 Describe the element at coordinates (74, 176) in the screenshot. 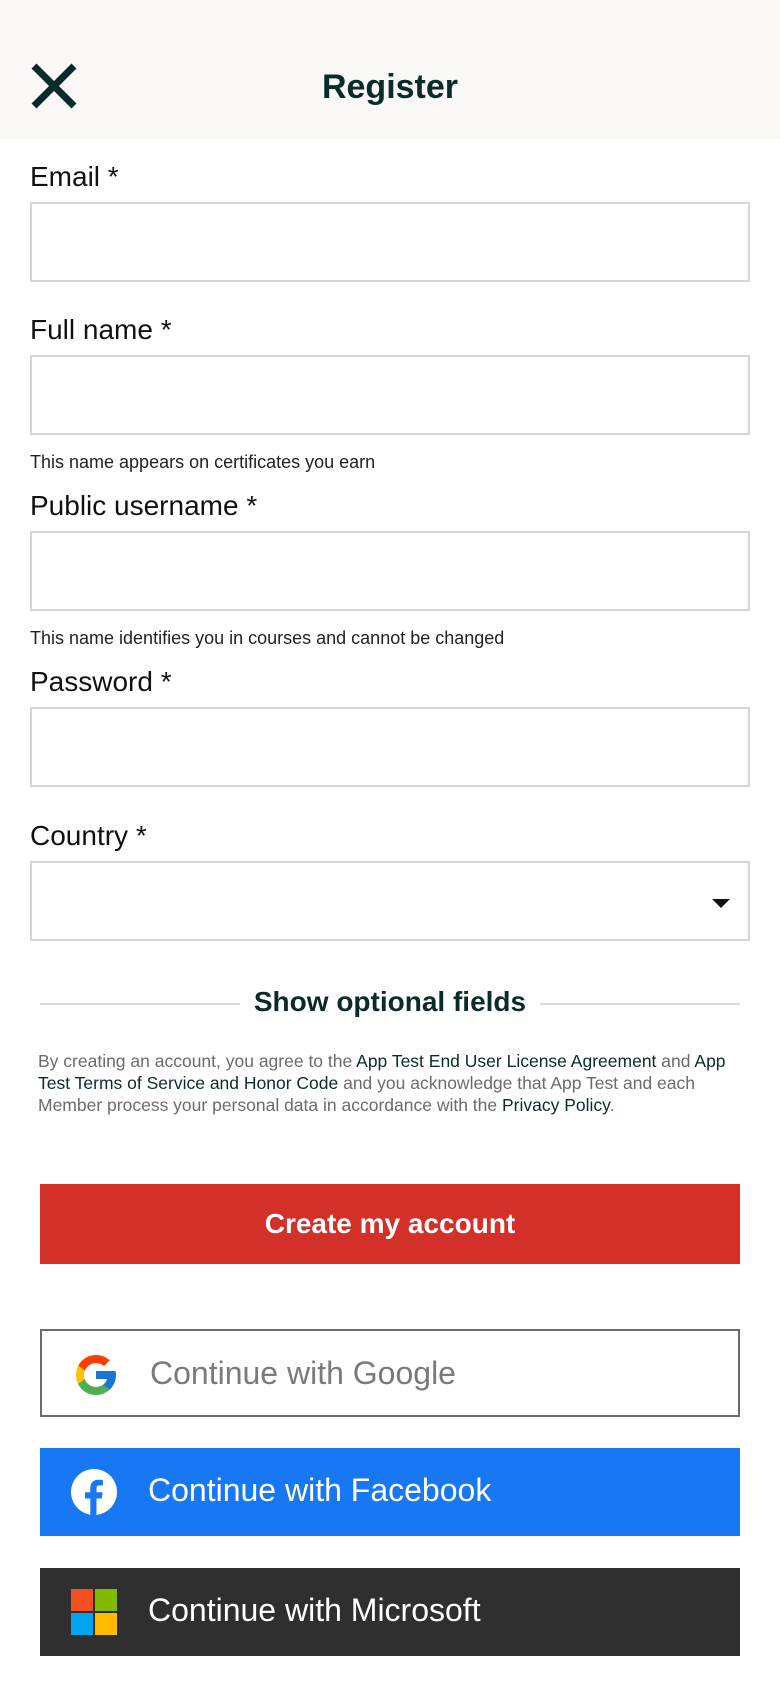

I see `email-label: Email *` at that location.